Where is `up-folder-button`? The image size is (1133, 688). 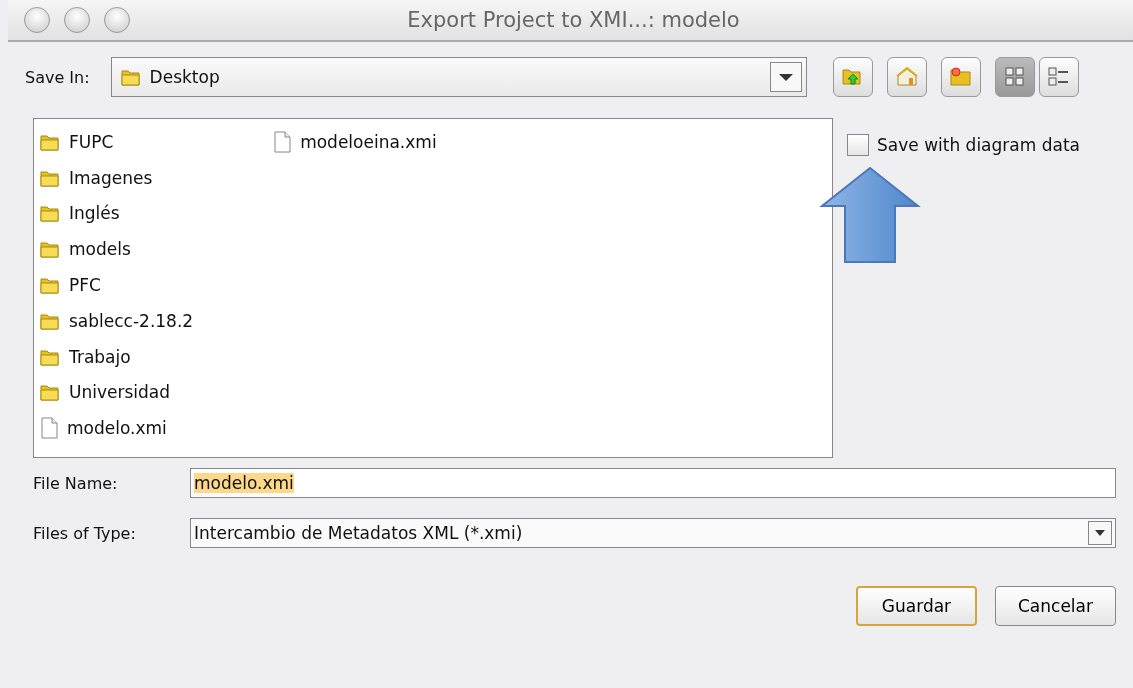 up-folder-button is located at coordinates (852, 77).